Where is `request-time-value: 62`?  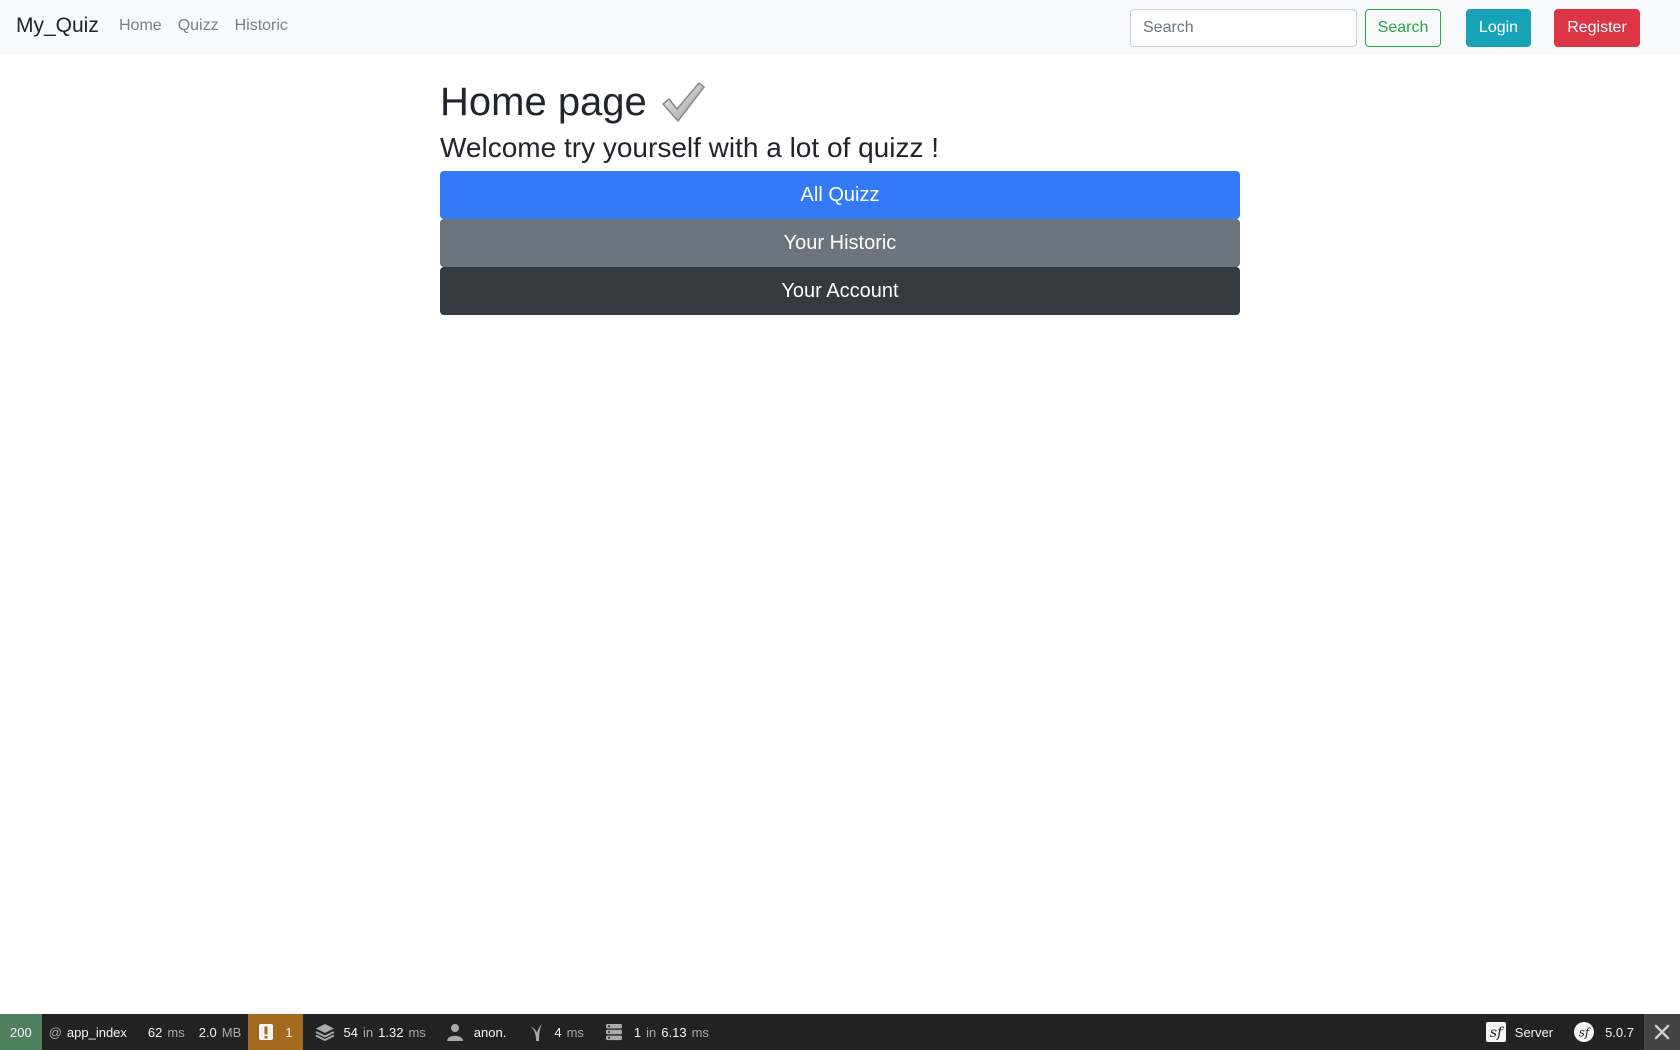 request-time-value: 62 is located at coordinates (155, 1032).